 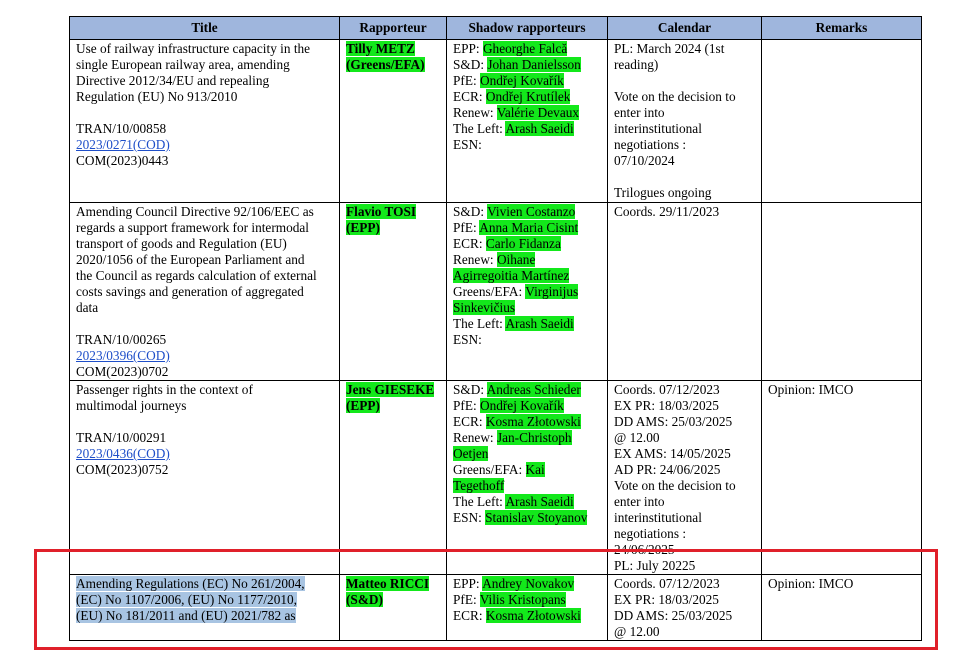 I want to click on shadow-name: Tegethoff, so click(x=479, y=485).